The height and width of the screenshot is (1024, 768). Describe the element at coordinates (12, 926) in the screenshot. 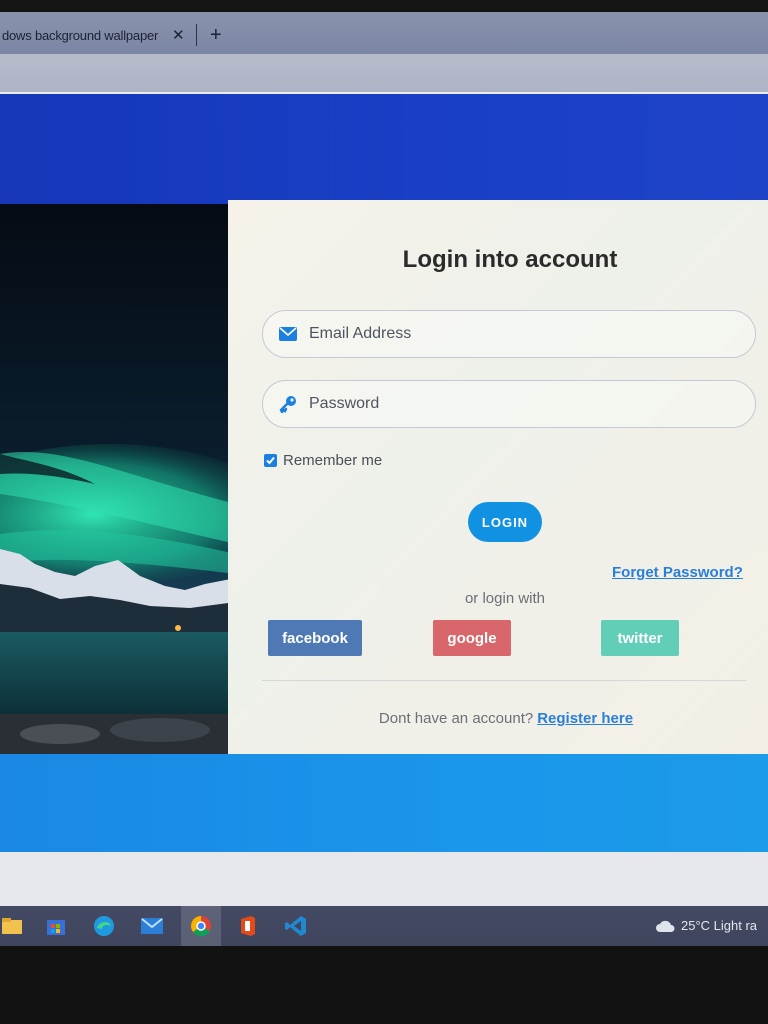

I see `file-explorer-icon` at that location.